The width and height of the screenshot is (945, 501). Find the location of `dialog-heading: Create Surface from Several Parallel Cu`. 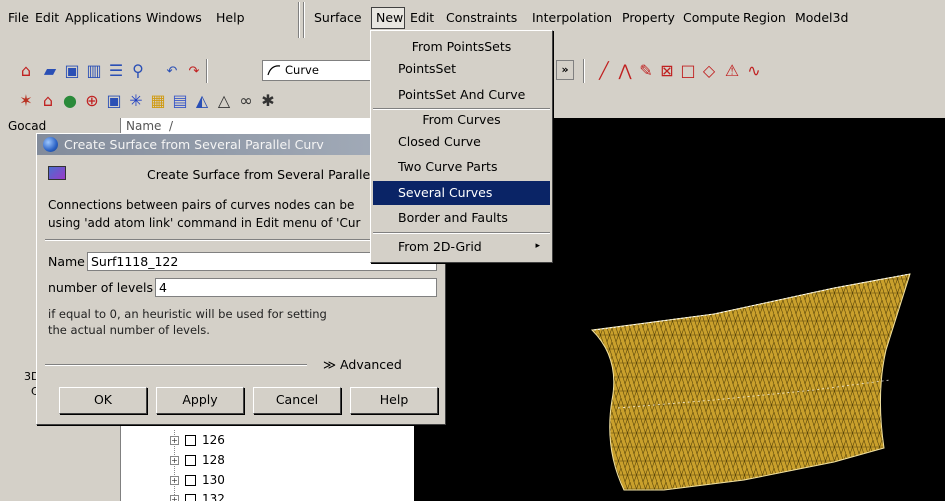

dialog-heading: Create Surface from Several Parallel Cu is located at coordinates (271, 174).